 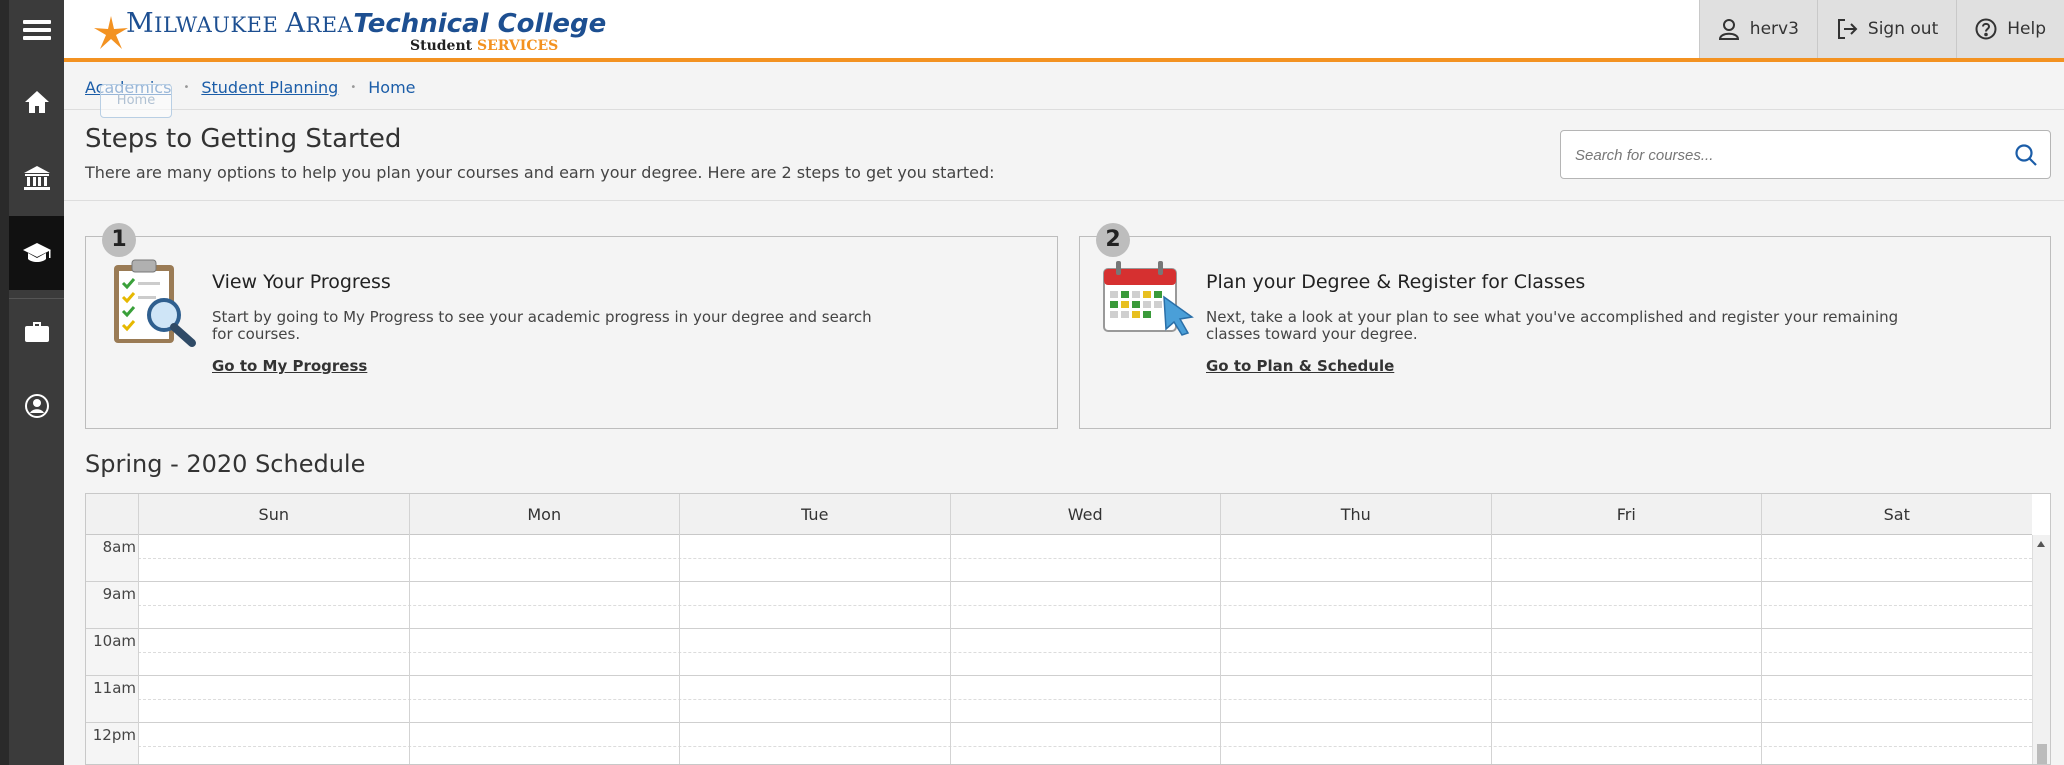 I want to click on logo-wordmark: MILWAUKEE AREATechnical College, so click(x=366, y=23).